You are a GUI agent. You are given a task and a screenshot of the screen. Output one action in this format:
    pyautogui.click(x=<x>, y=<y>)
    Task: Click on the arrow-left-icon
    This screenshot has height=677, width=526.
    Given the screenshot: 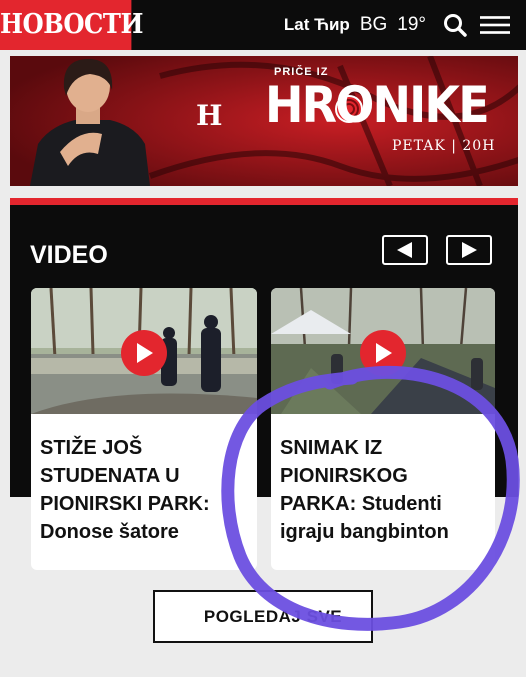 What is the action you would take?
    pyautogui.click(x=404, y=250)
    